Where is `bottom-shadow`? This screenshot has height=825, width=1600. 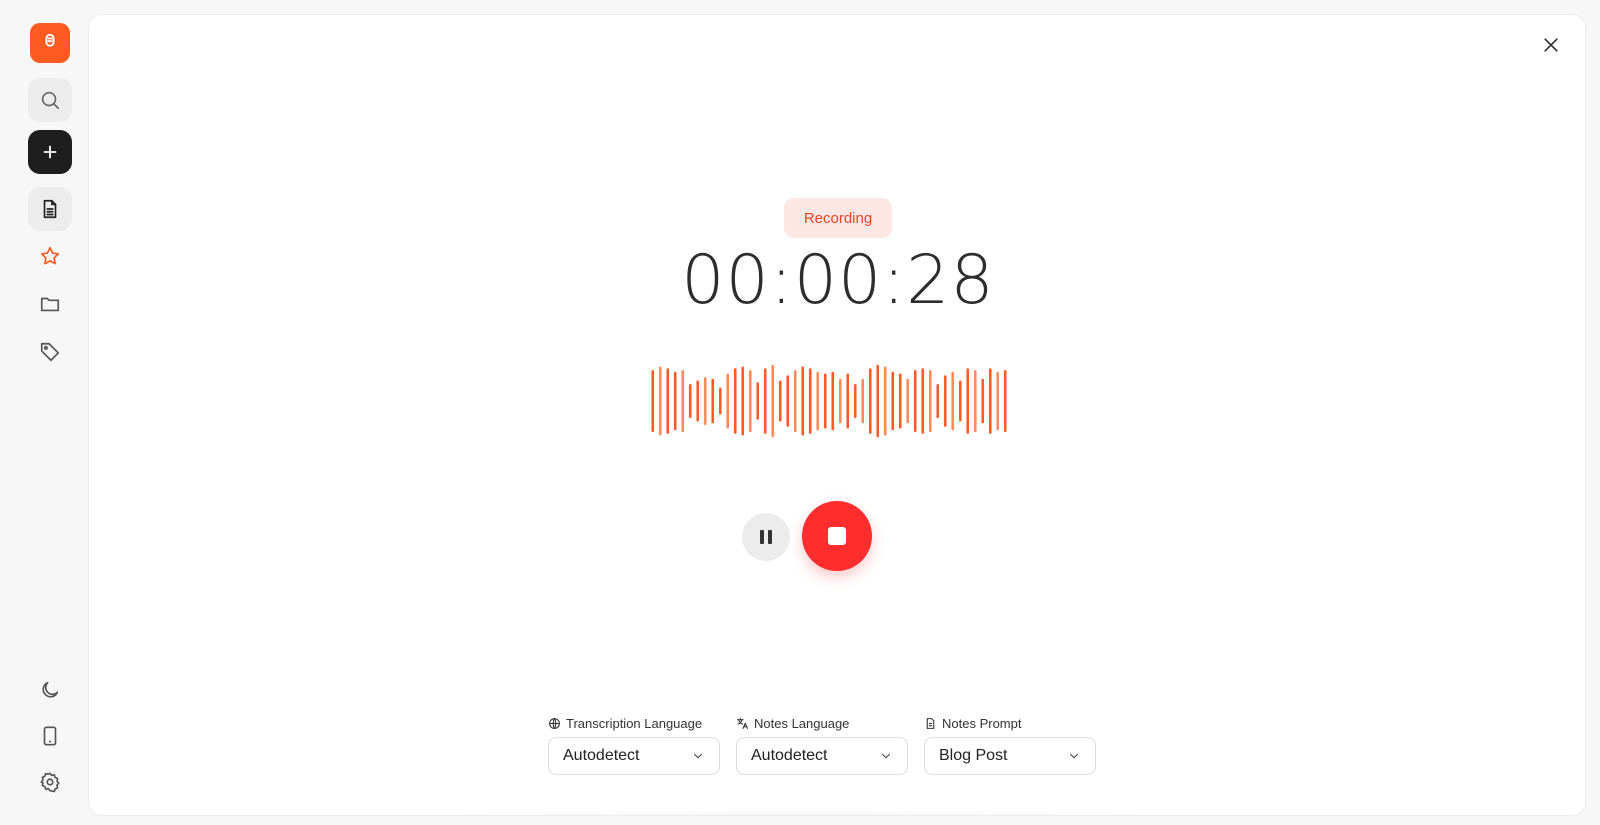 bottom-shadow is located at coordinates (799, 812).